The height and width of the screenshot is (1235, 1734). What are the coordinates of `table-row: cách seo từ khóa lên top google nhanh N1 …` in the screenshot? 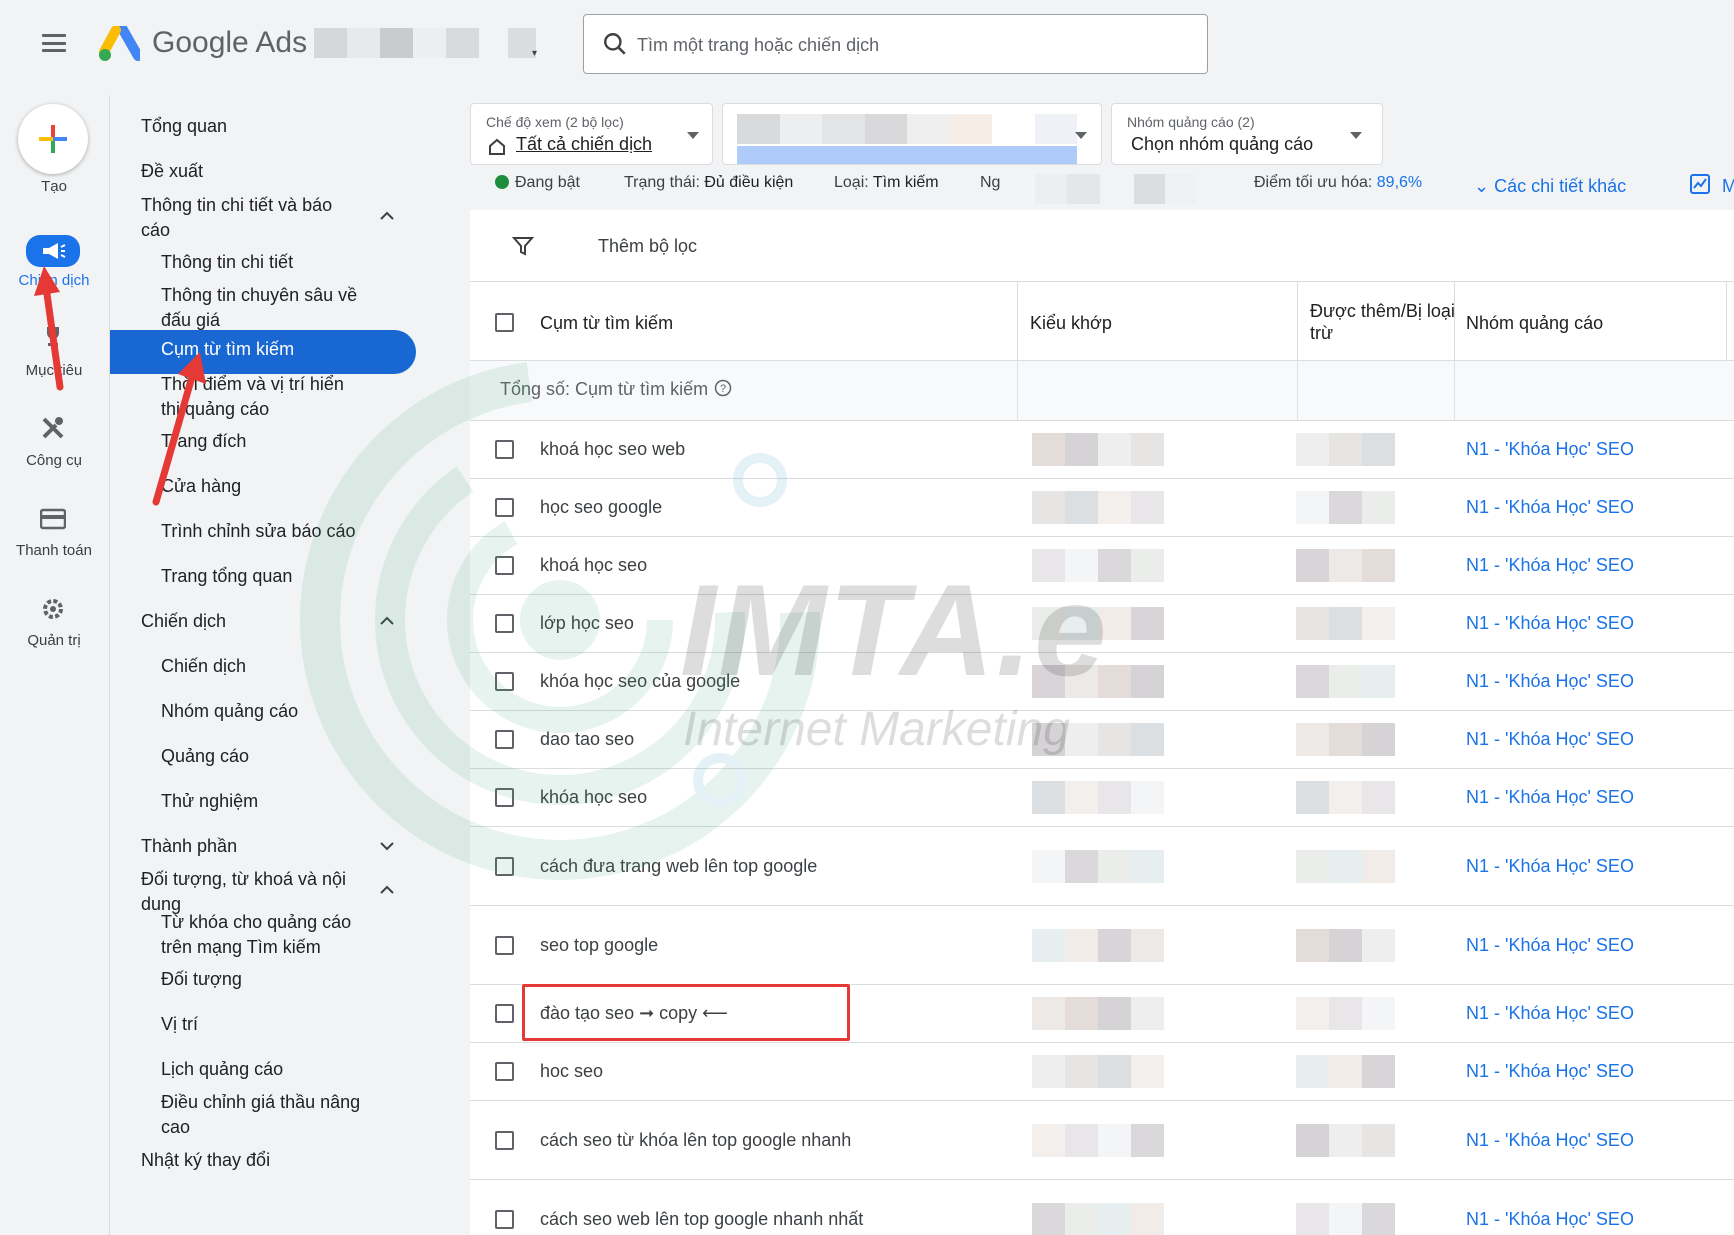 It's located at (1102, 1140).